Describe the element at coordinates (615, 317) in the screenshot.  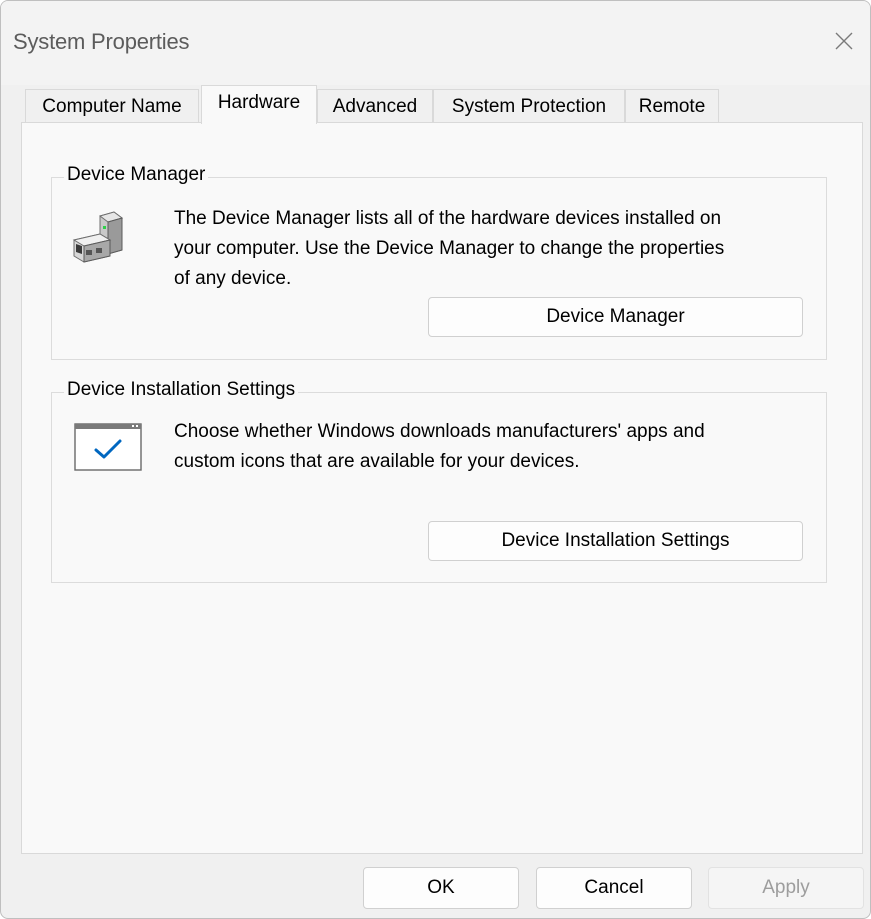
I see `device-manager-button: Device Manager` at that location.